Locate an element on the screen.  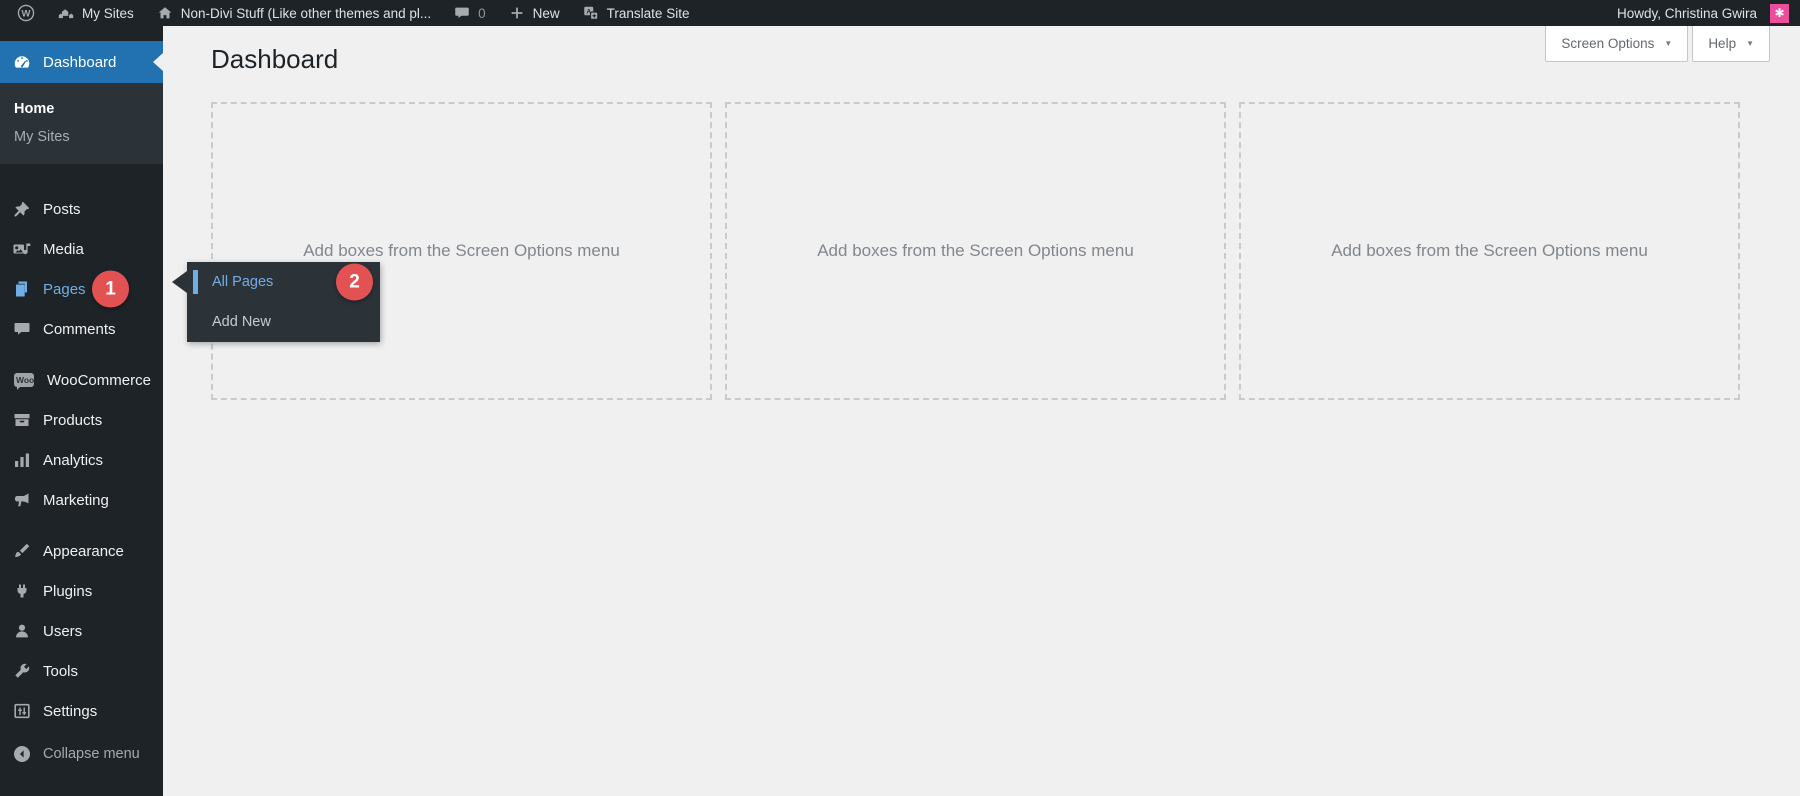
svg-text: W is located at coordinates (26, 14).